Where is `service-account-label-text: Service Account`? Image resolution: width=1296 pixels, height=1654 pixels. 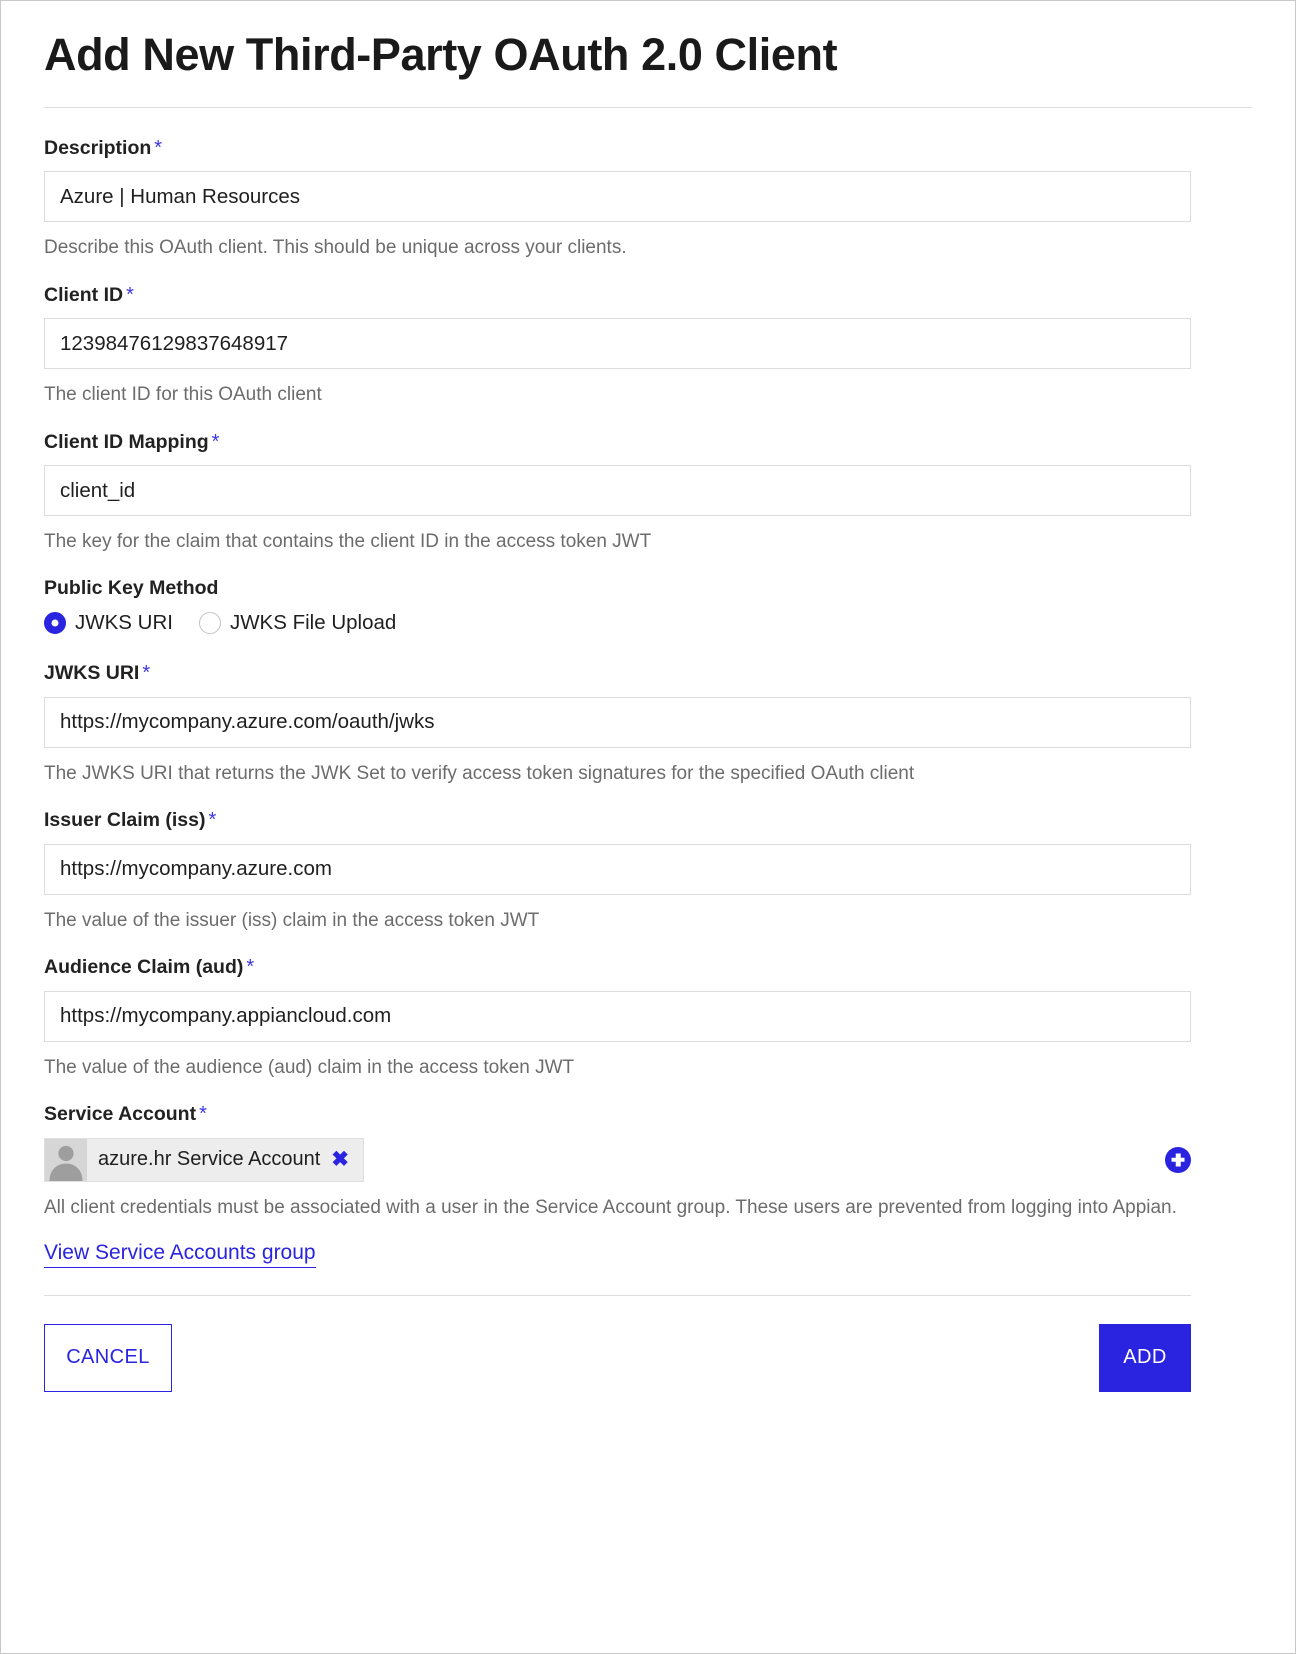
service-account-label-text: Service Account is located at coordinates (120, 1114).